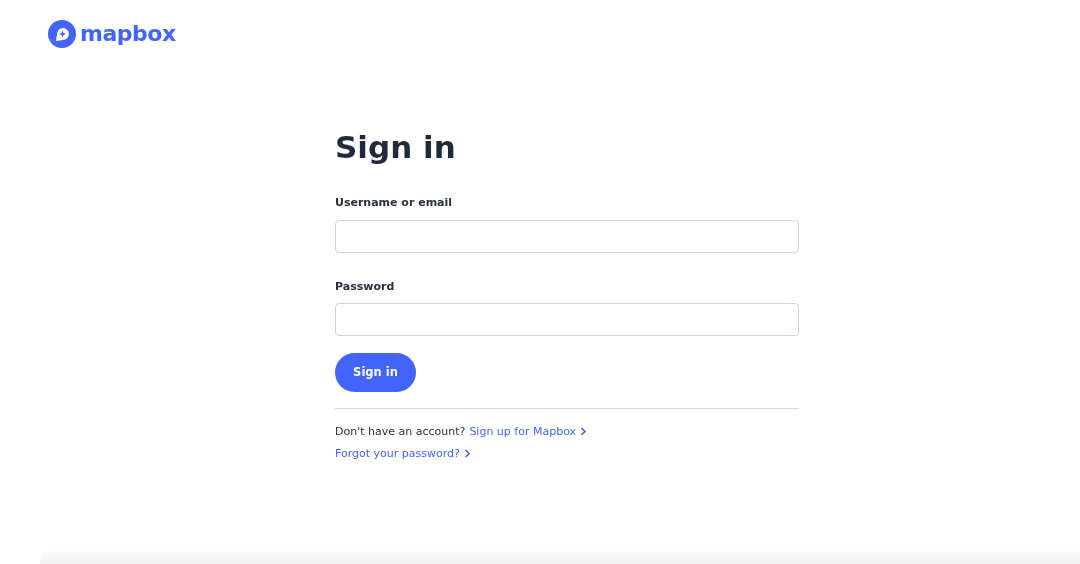  What do you see at coordinates (528, 432) in the screenshot?
I see `signup-link: Sign up for Mapbox` at bounding box center [528, 432].